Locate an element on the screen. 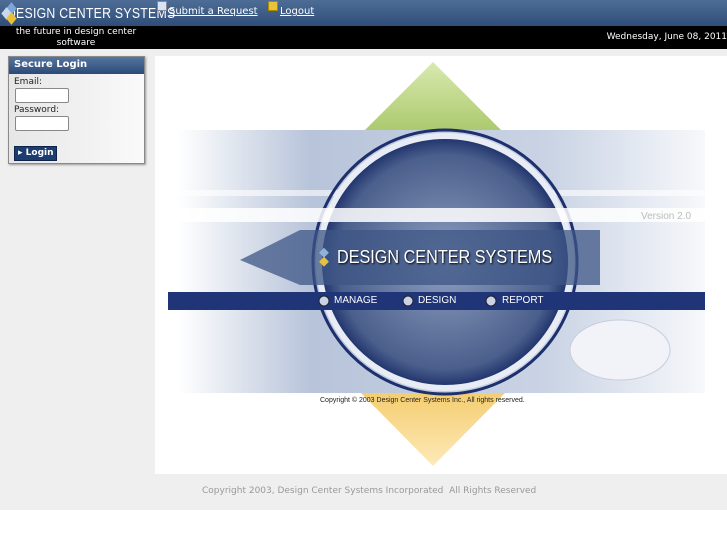 Image resolution: width=727 pixels, height=545 pixels. nav-design: DESIGN is located at coordinates (437, 300).